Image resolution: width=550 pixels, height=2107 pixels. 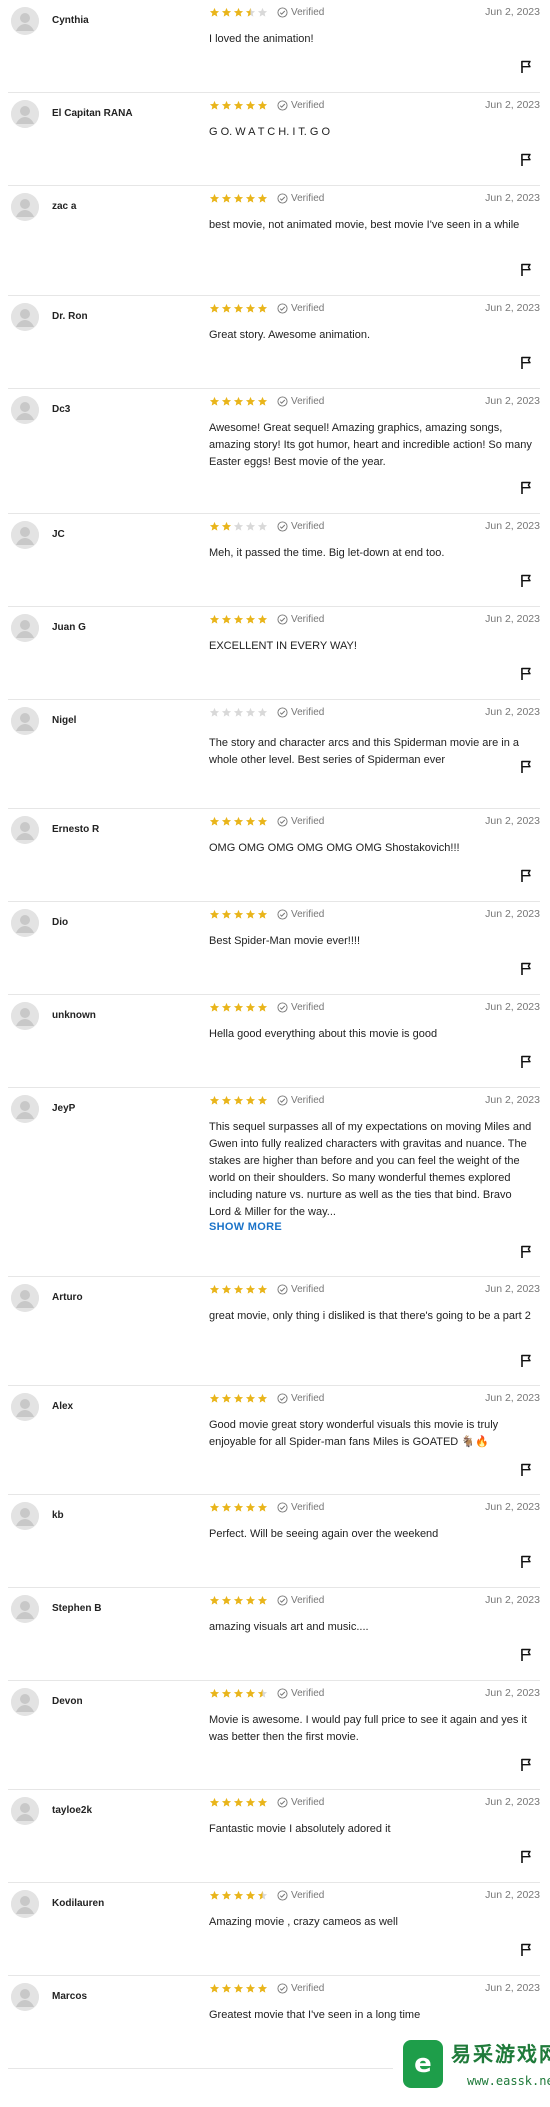 I want to click on username: Kodilauren, so click(x=78, y=1903).